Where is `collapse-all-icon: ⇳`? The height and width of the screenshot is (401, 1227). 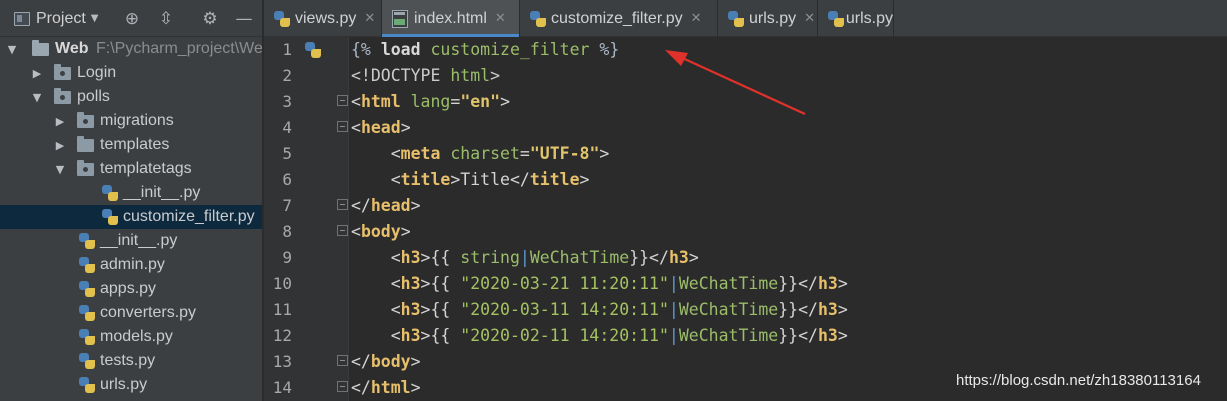
collapse-all-icon: ⇳ is located at coordinates (166, 18).